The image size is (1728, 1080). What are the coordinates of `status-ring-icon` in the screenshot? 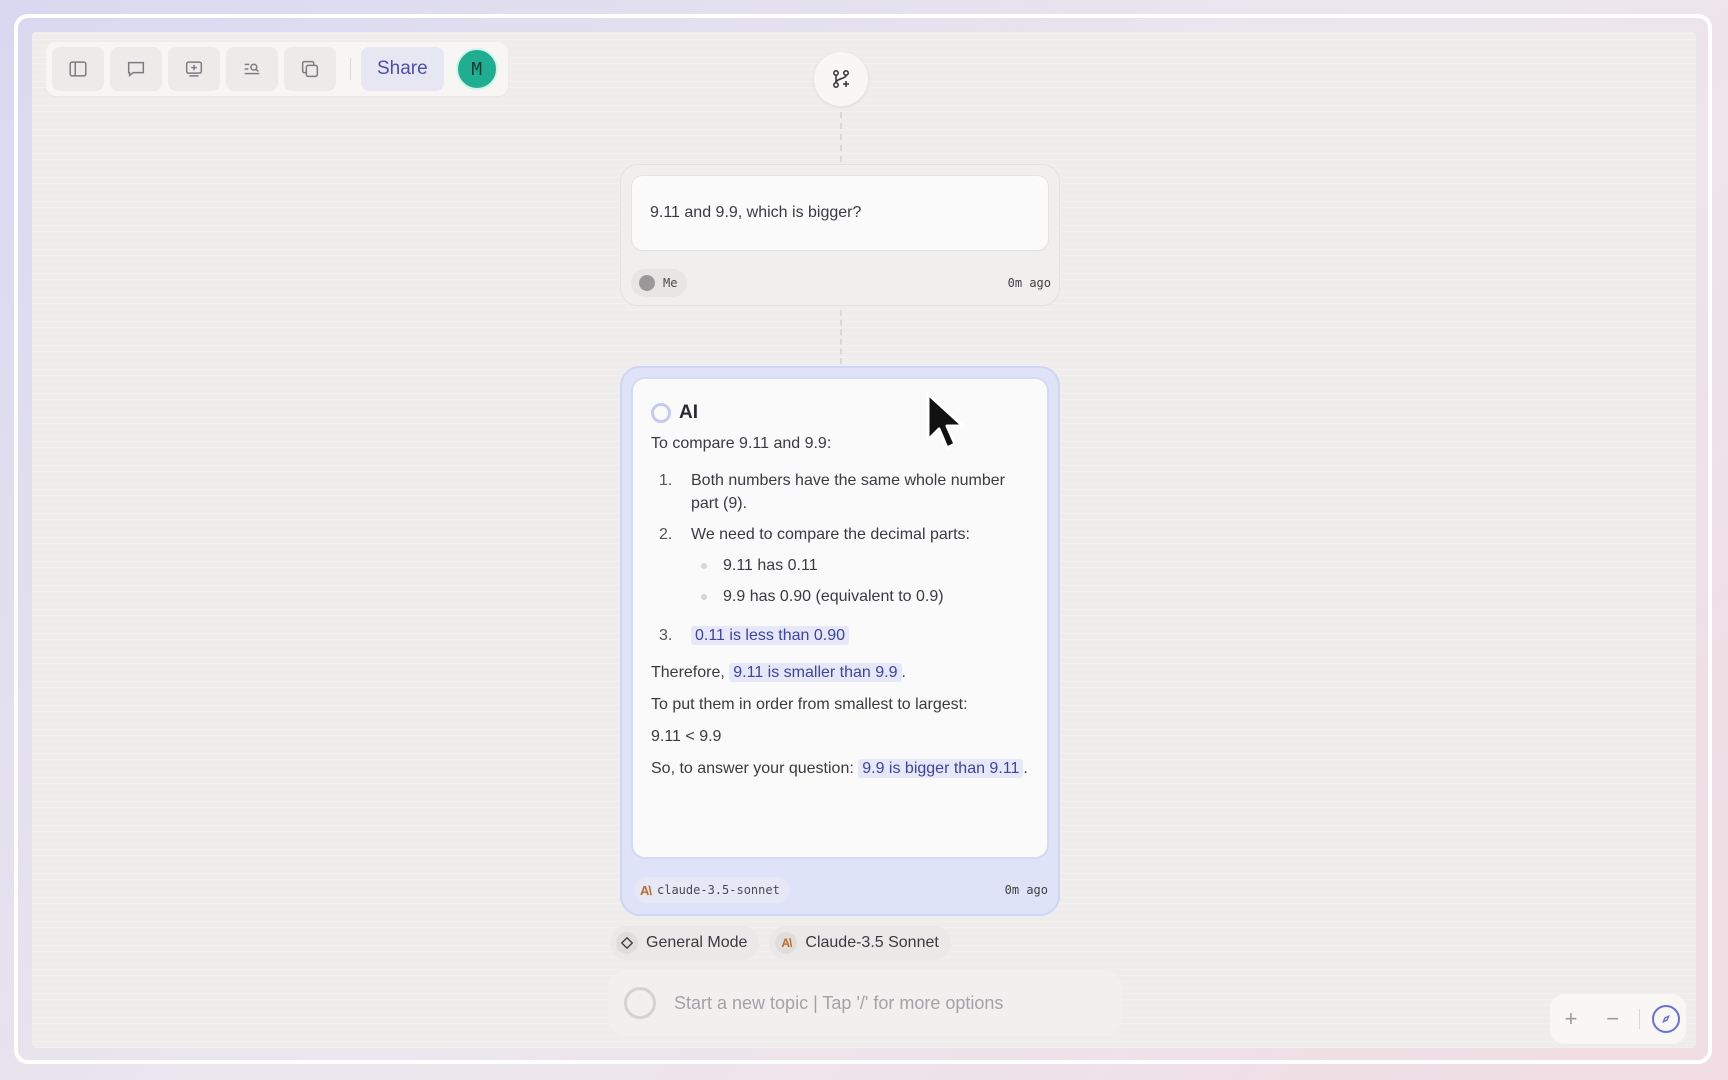 It's located at (640, 1003).